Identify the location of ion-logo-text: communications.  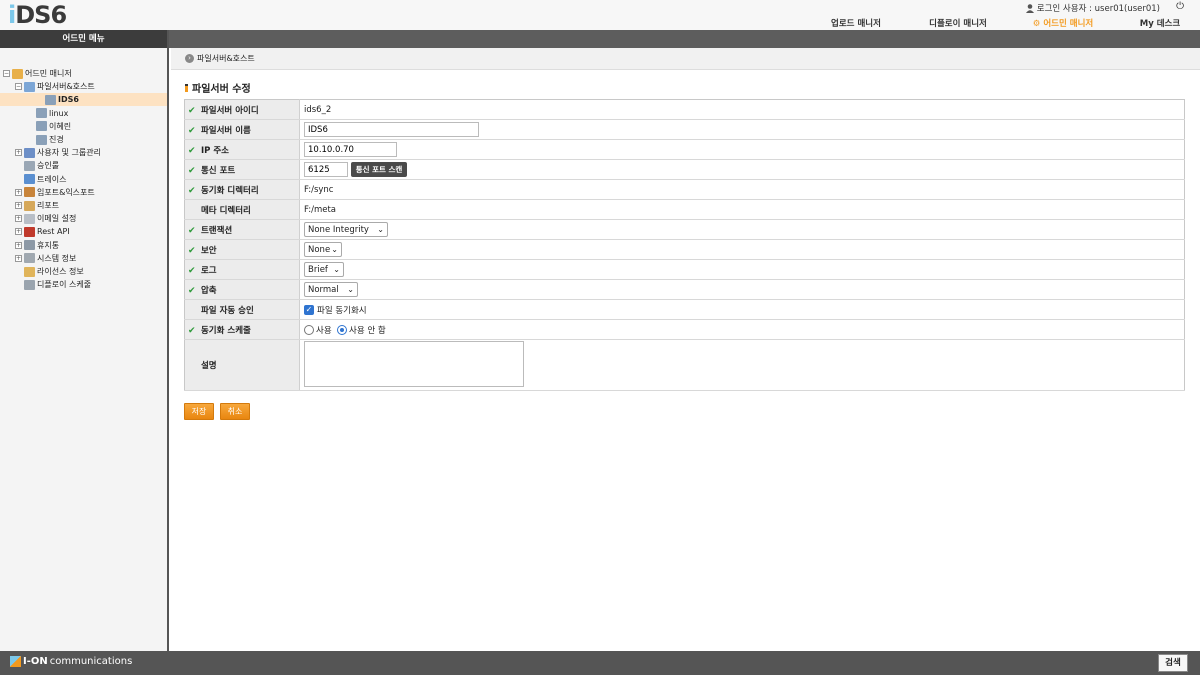
(91, 661).